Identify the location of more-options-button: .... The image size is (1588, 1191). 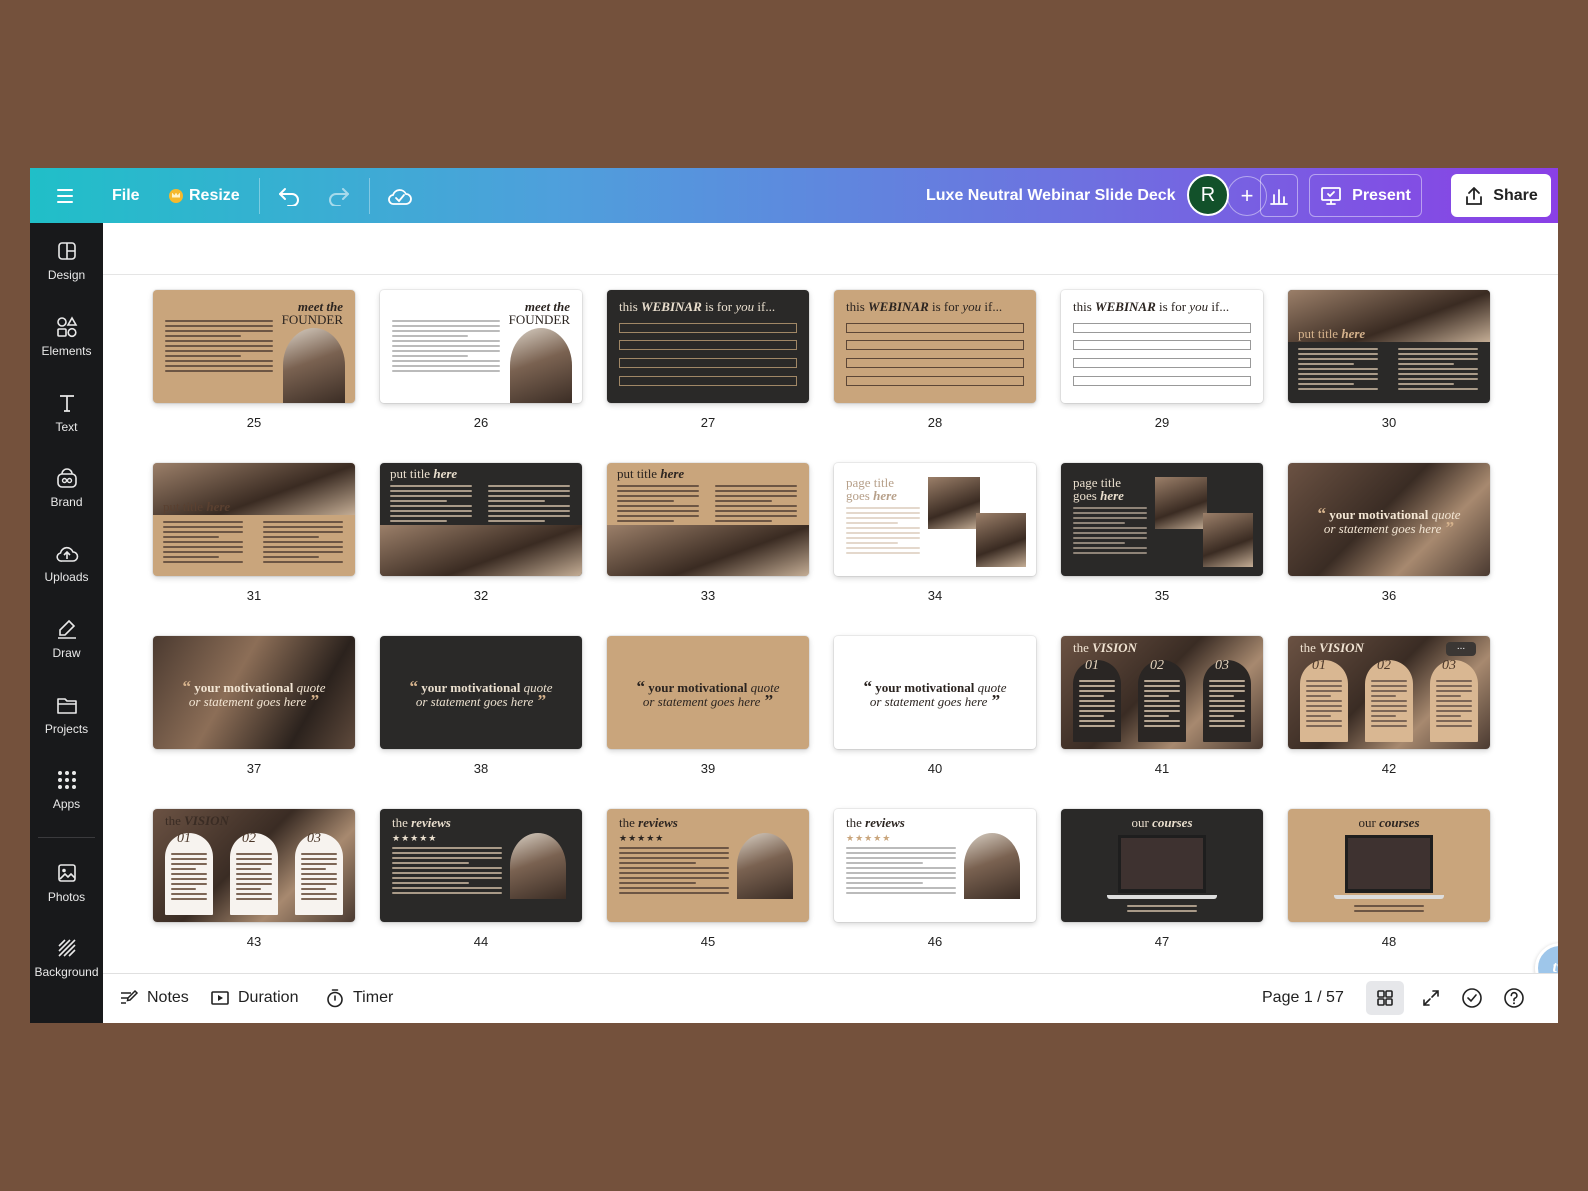
(1461, 649).